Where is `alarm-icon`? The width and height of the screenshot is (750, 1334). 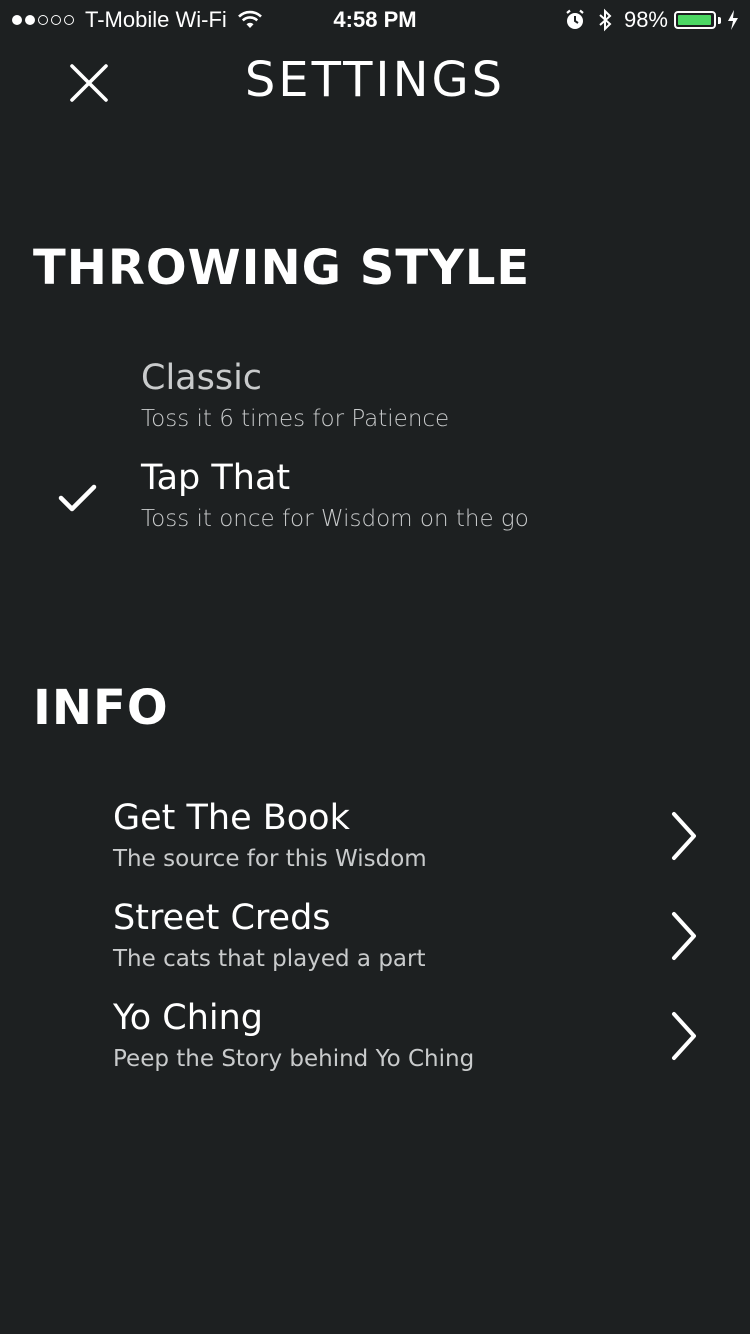 alarm-icon is located at coordinates (575, 19).